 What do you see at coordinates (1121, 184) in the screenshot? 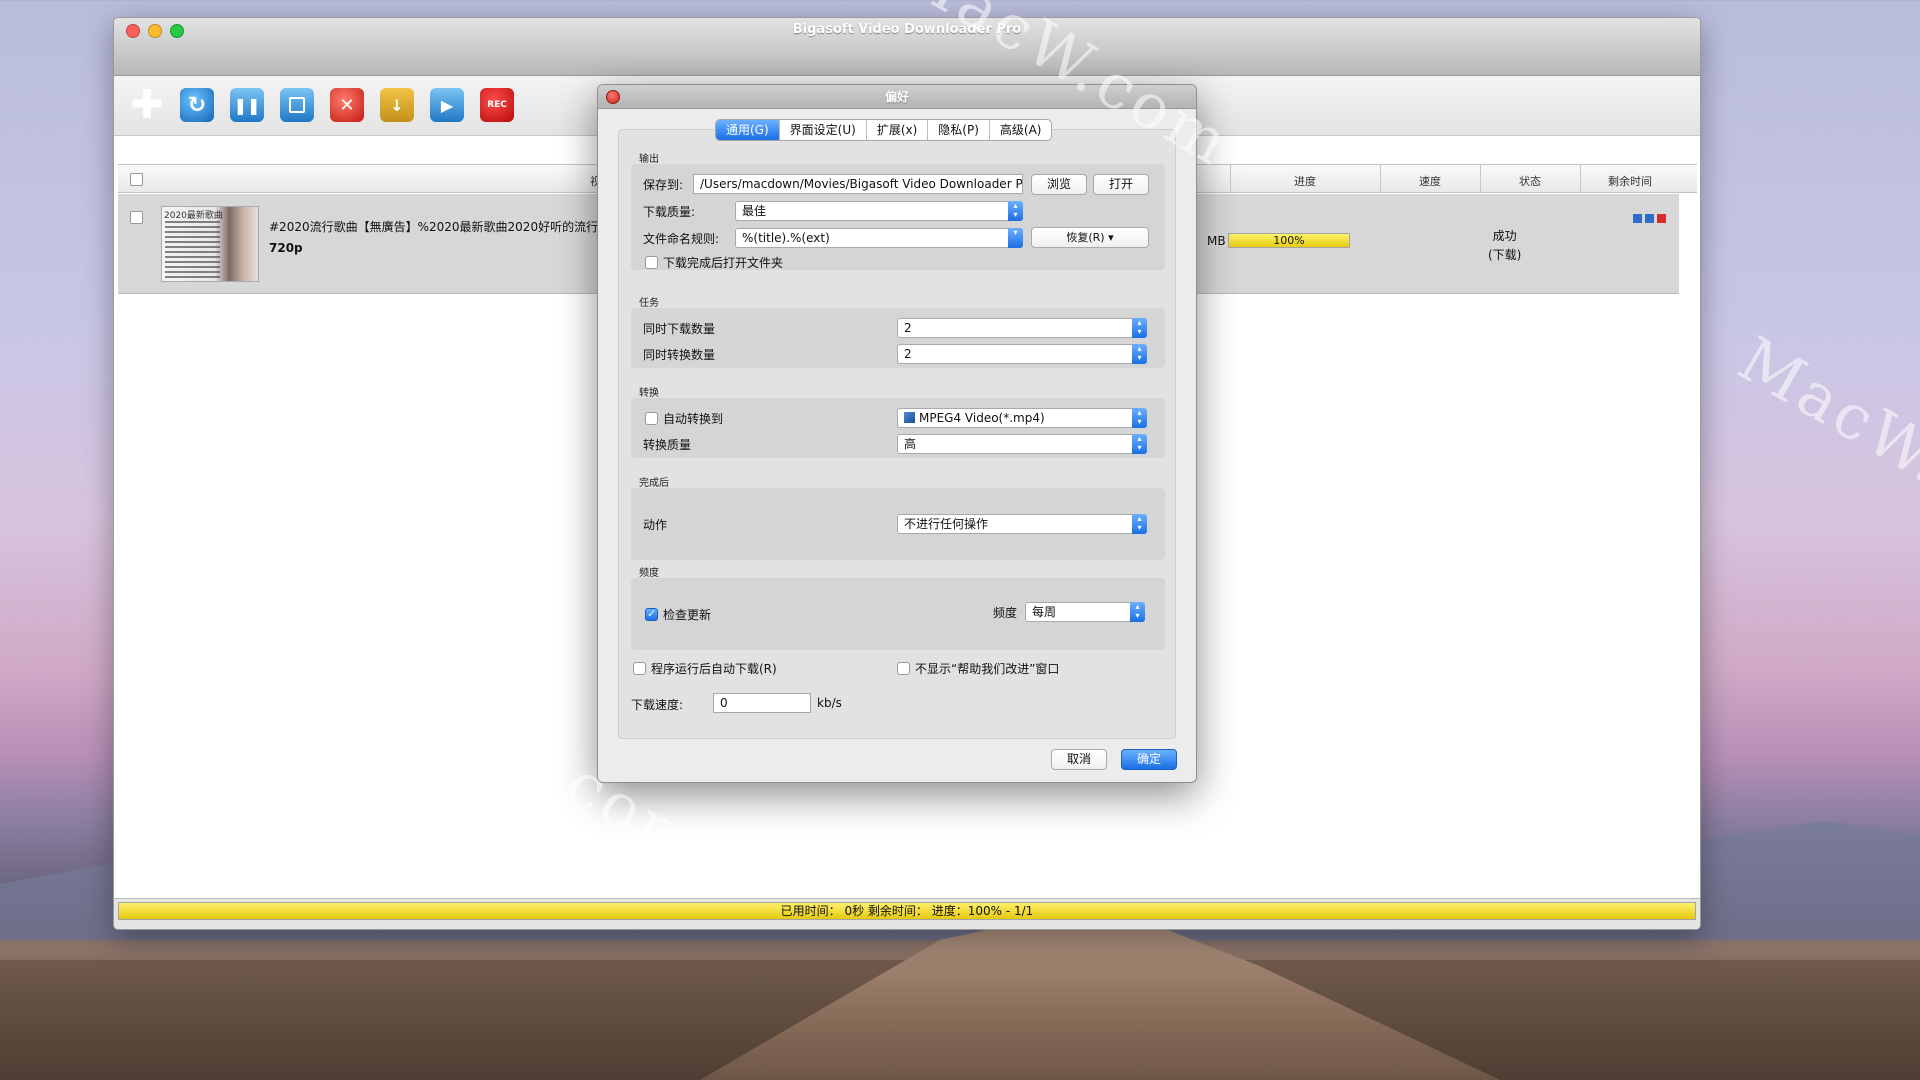
I see `open-button: 打开` at bounding box center [1121, 184].